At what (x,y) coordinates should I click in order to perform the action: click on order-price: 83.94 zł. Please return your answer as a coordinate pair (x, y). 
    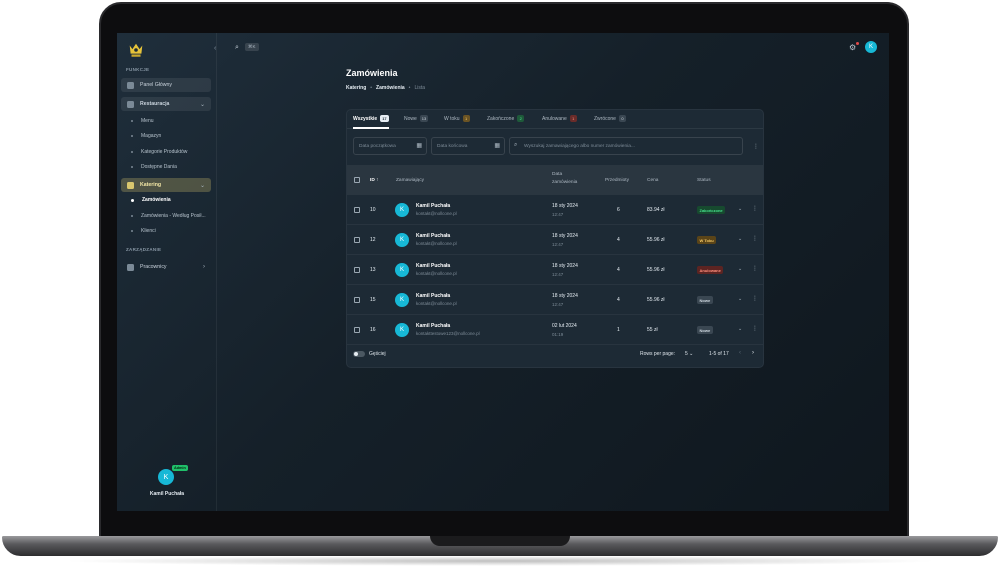
    Looking at the image, I should click on (656, 210).